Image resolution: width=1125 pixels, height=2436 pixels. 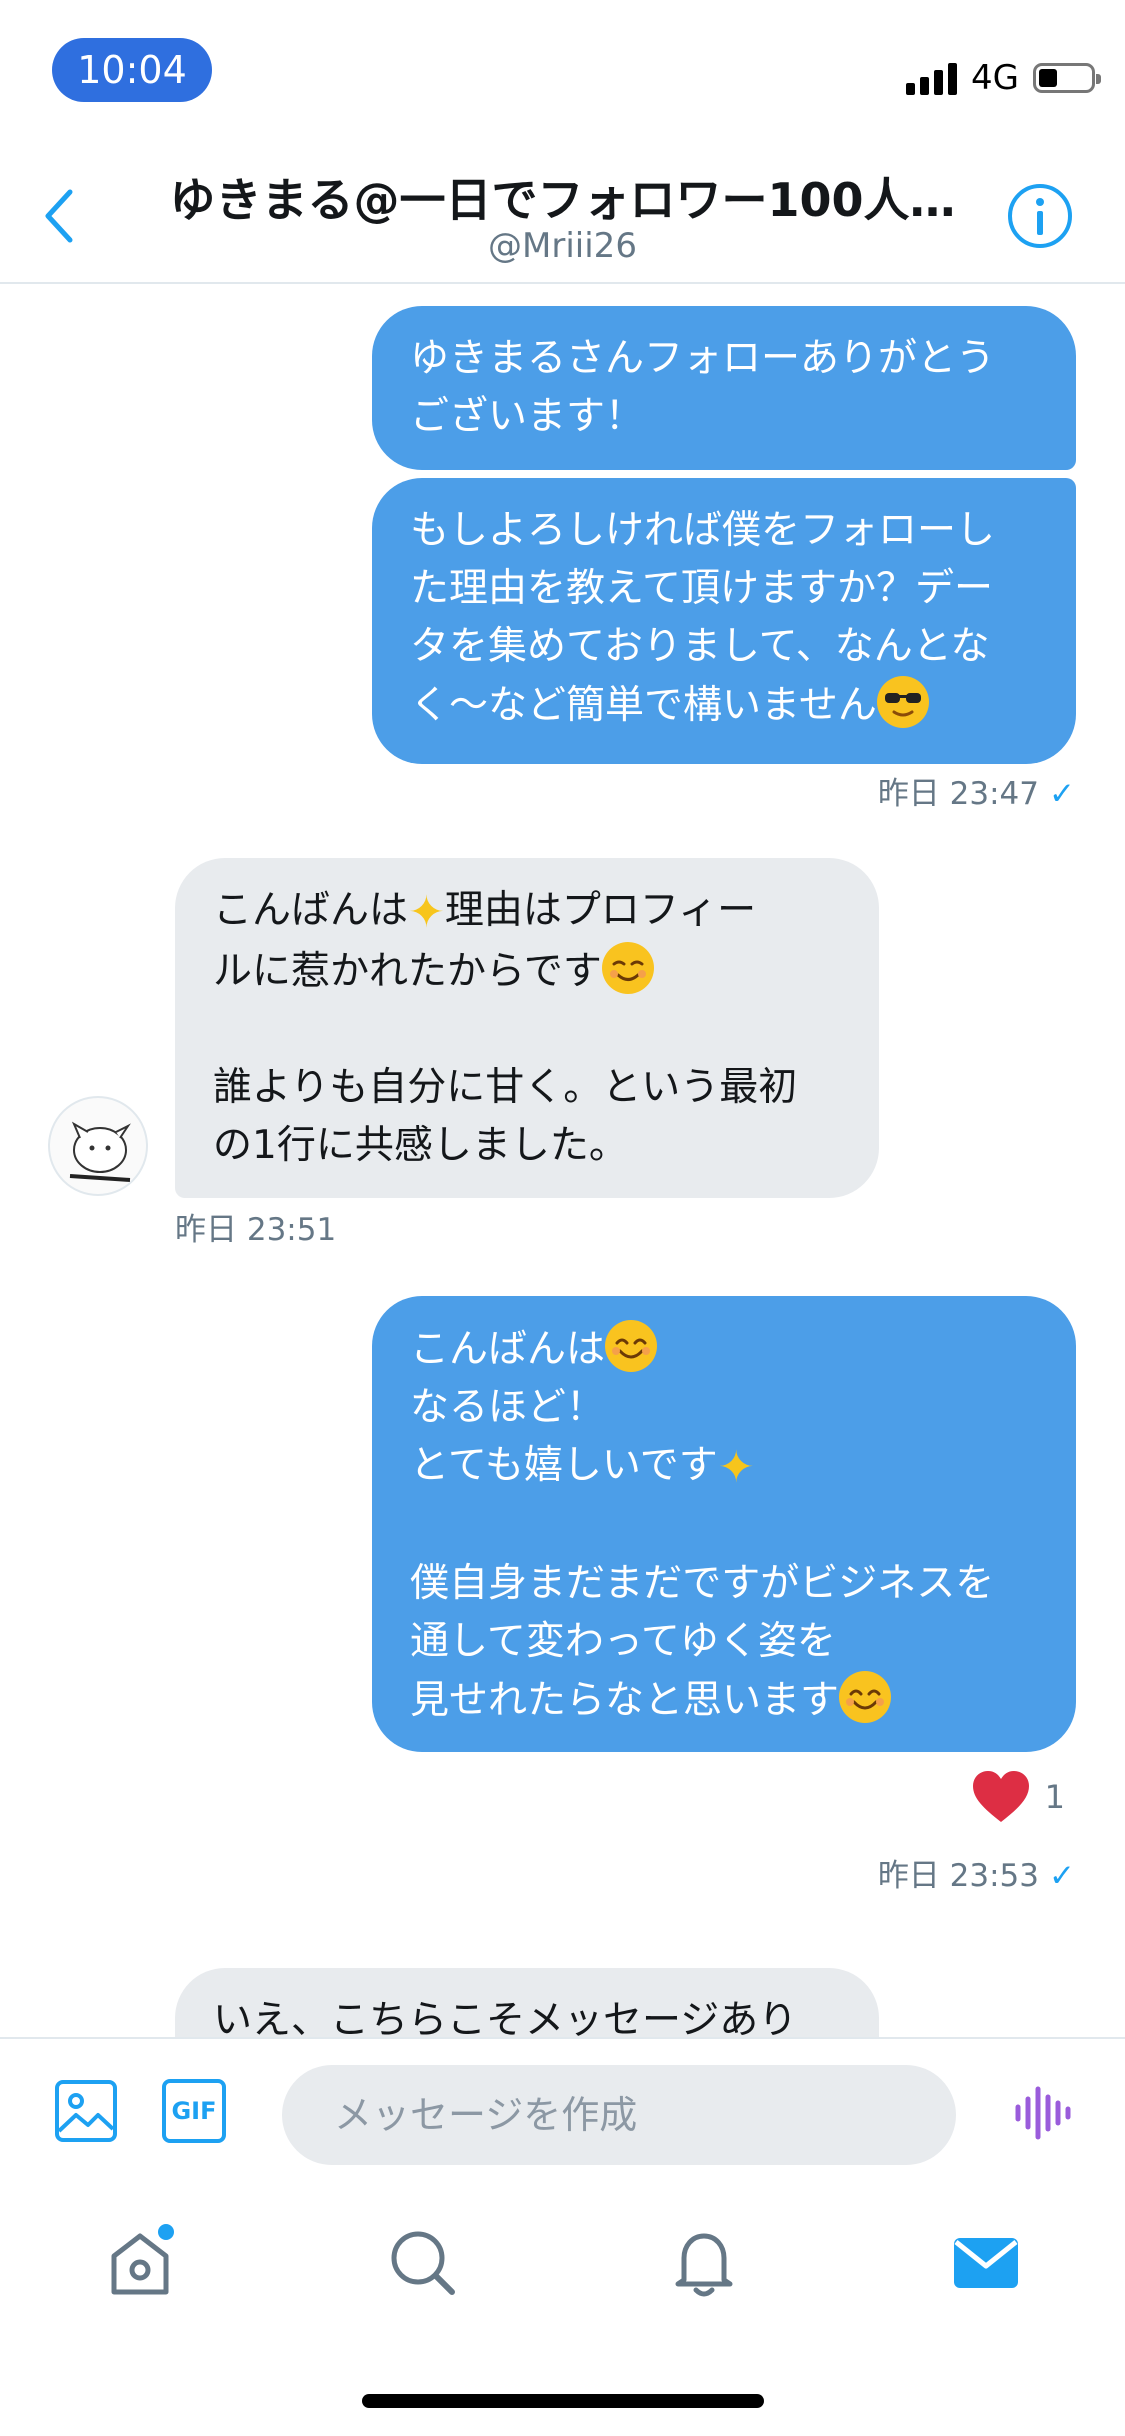 What do you see at coordinates (505, 1087) in the screenshot?
I see `message-line: 誰よりも自分に甘く。という最初` at bounding box center [505, 1087].